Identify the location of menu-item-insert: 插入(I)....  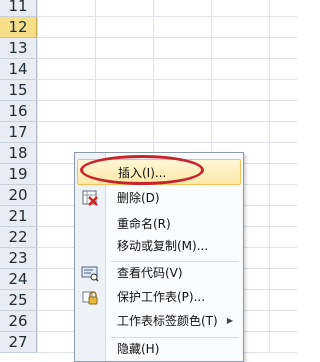
(159, 172).